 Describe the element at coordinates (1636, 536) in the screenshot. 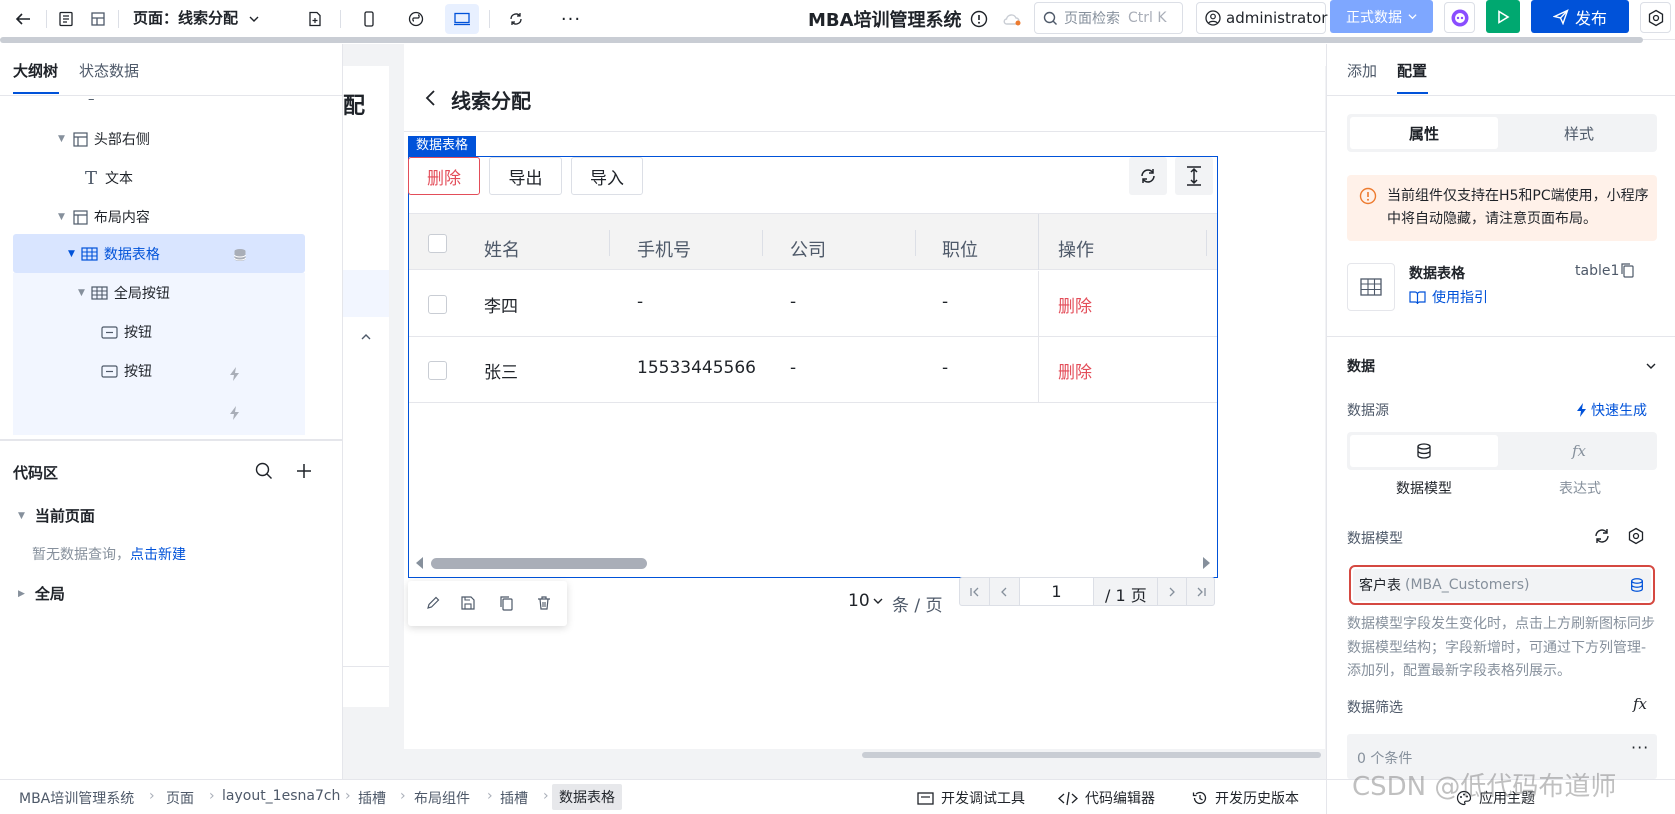

I see `model-settings-icon` at that location.